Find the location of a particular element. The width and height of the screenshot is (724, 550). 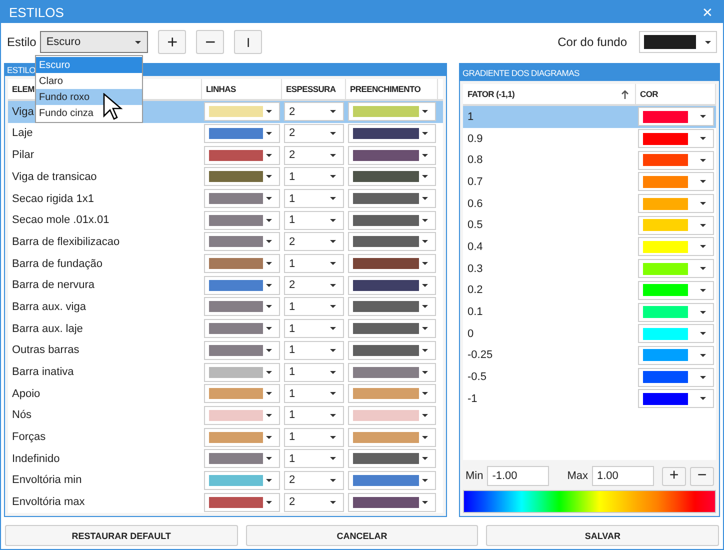

table-row: 0.6 is located at coordinates (589, 203).